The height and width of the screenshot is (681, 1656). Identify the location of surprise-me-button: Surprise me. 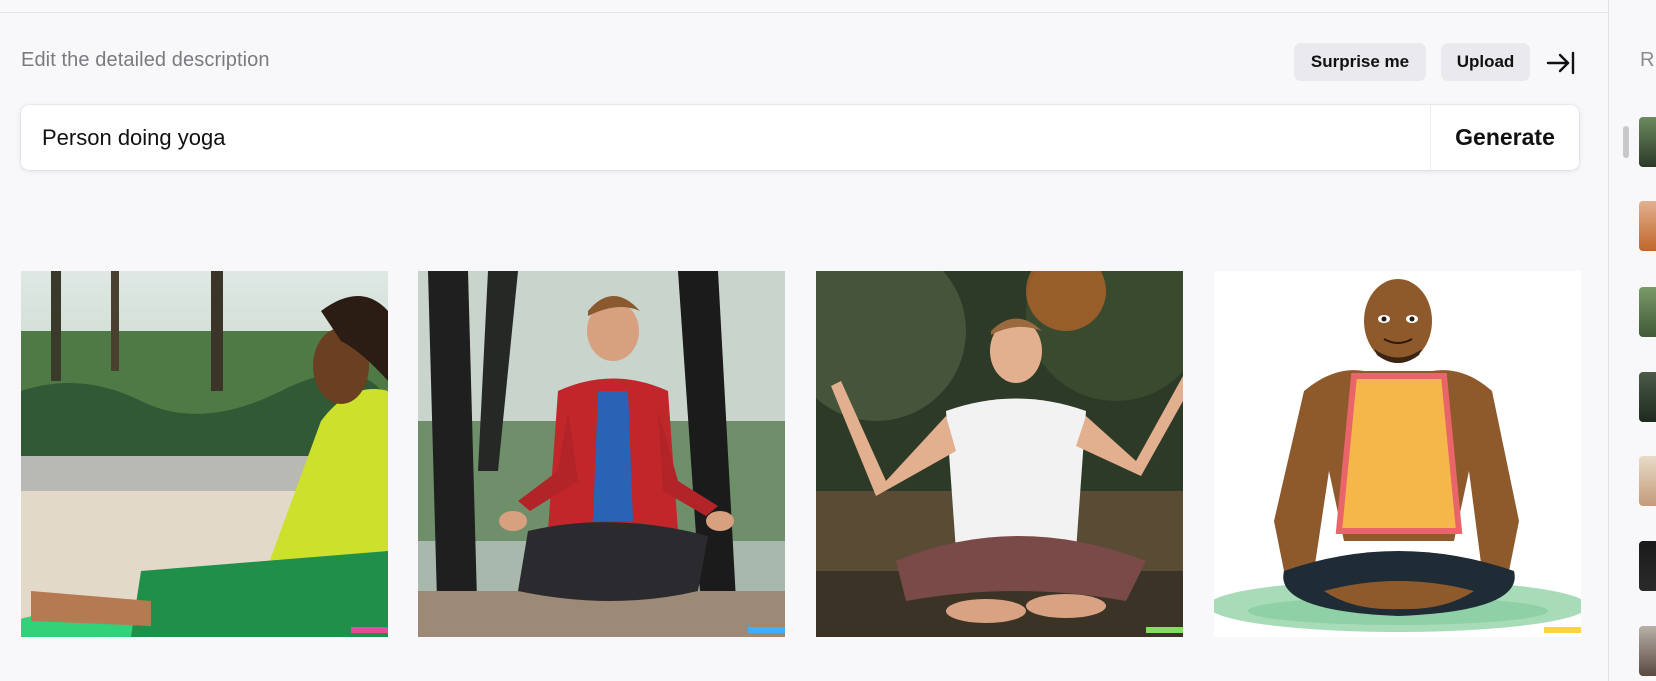
(1360, 62).